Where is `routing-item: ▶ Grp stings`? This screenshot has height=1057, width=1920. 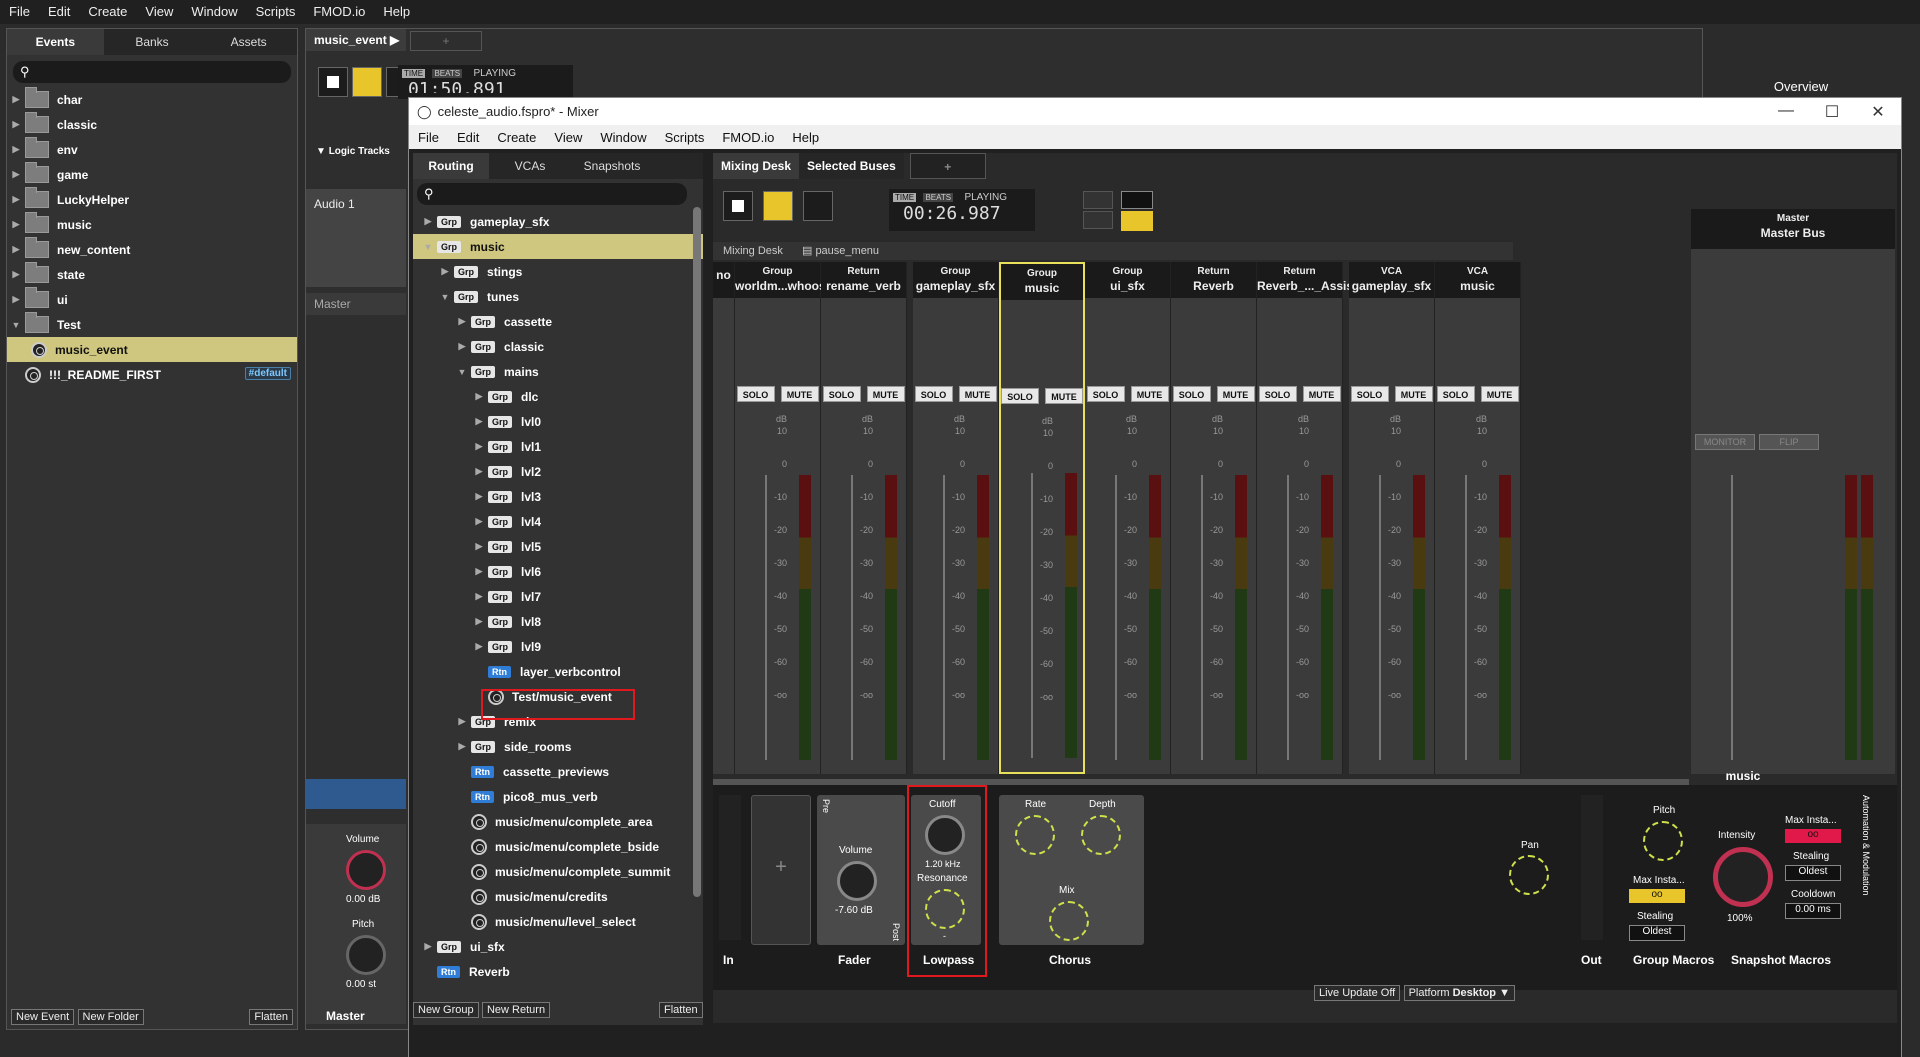
routing-item: ▶ Grp stings is located at coordinates (558, 271).